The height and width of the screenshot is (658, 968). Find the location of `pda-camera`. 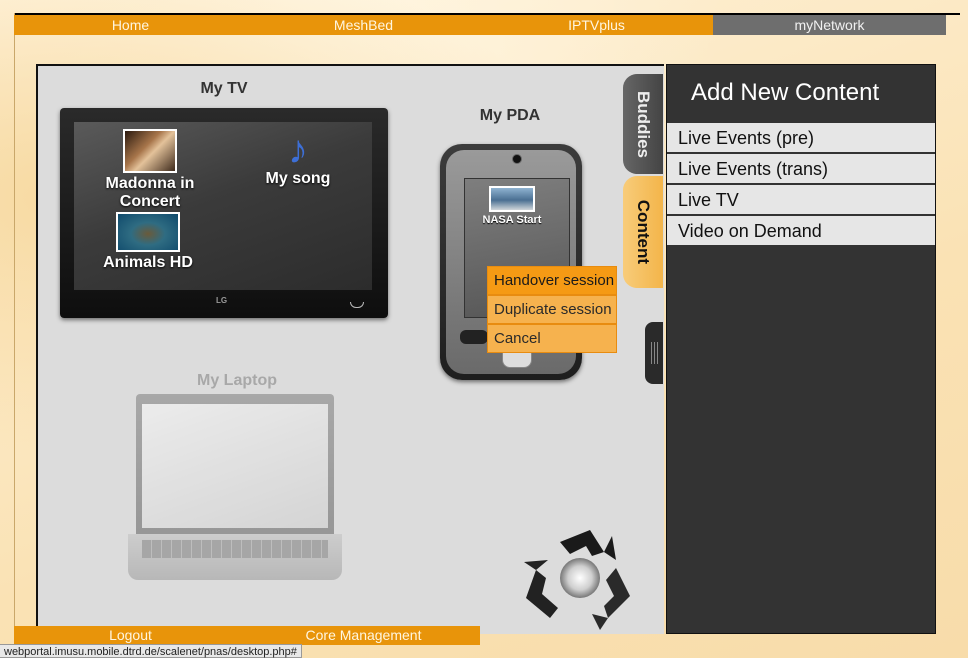

pda-camera is located at coordinates (517, 159).